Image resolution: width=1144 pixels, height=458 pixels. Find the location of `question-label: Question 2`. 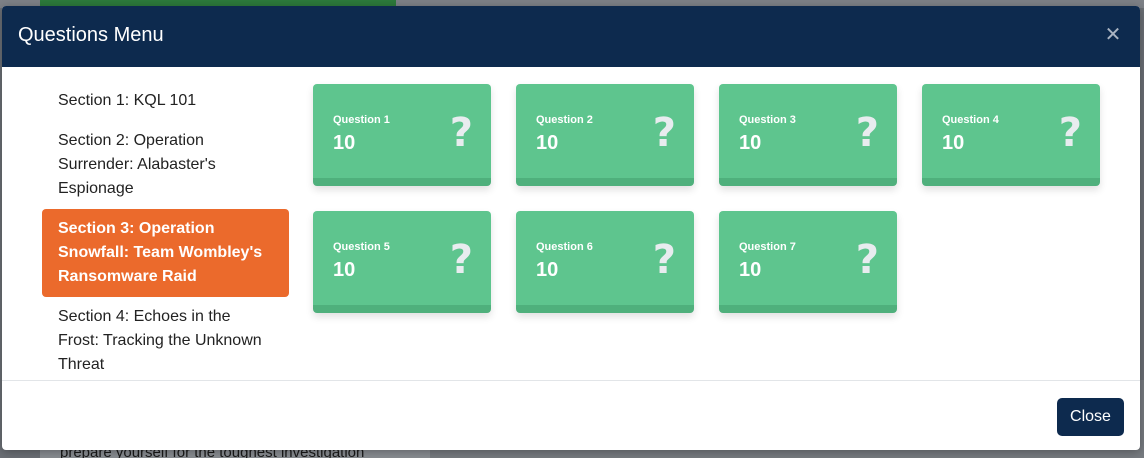

question-label: Question 2 is located at coordinates (564, 120).